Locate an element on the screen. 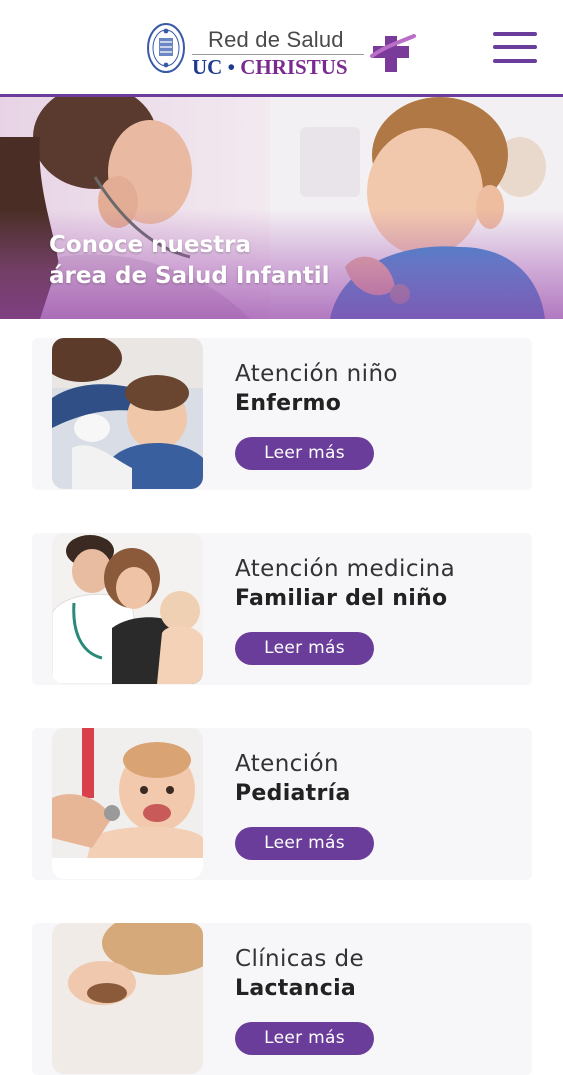  christus-cross-icon is located at coordinates (393, 53).